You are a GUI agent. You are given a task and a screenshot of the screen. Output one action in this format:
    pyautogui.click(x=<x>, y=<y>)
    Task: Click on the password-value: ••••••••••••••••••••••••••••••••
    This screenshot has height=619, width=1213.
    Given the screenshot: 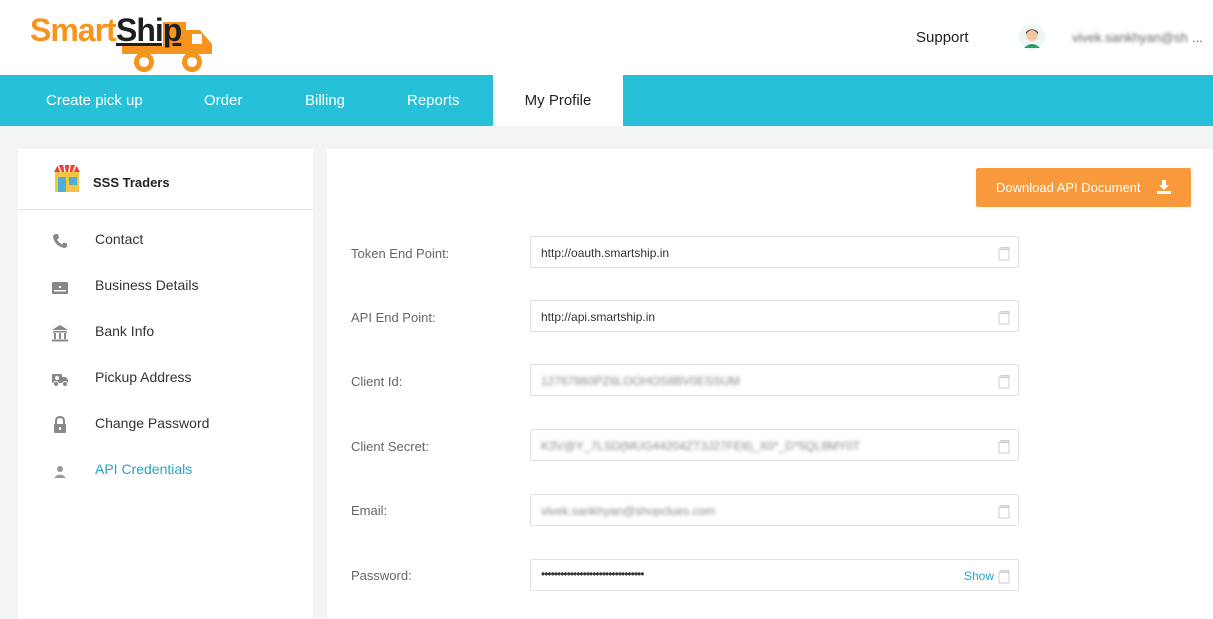 What is the action you would take?
    pyautogui.click(x=592, y=574)
    